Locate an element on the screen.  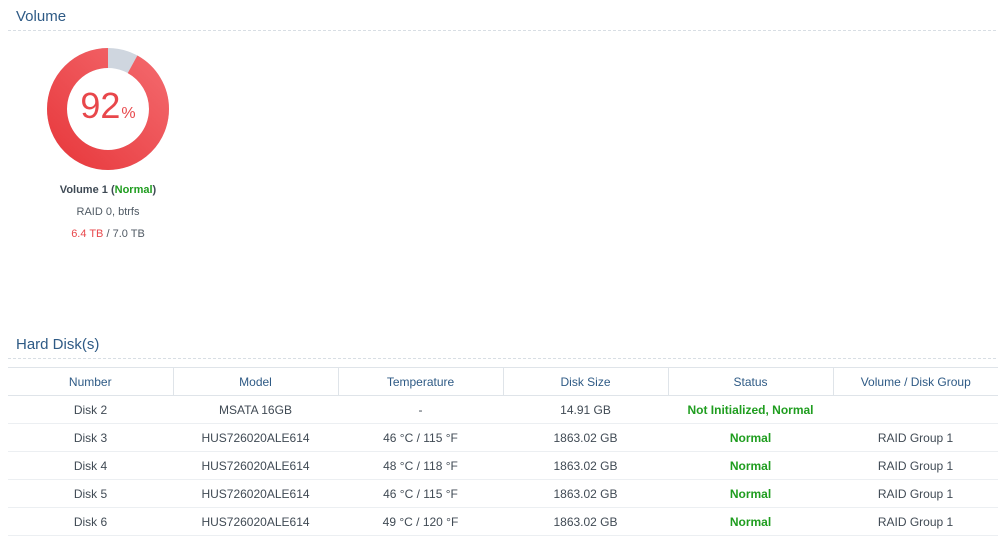
disk-number: Disk 5 is located at coordinates (90, 493).